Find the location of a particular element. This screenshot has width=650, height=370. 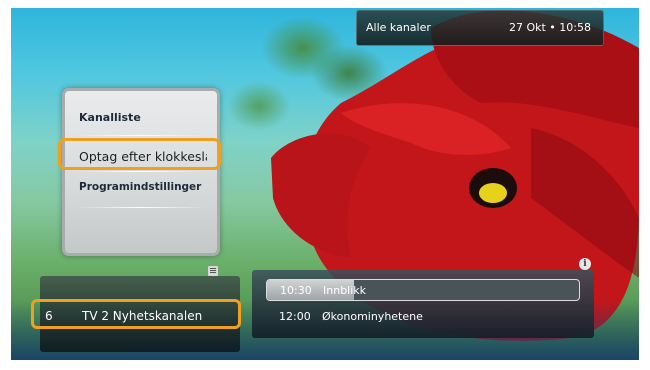

info-icon: i is located at coordinates (585, 264).